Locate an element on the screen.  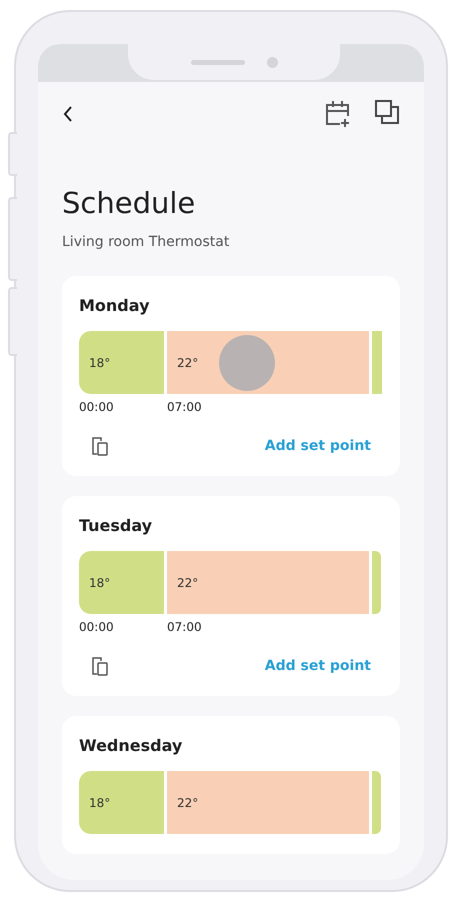
speaker-icon is located at coordinates (217, 62).